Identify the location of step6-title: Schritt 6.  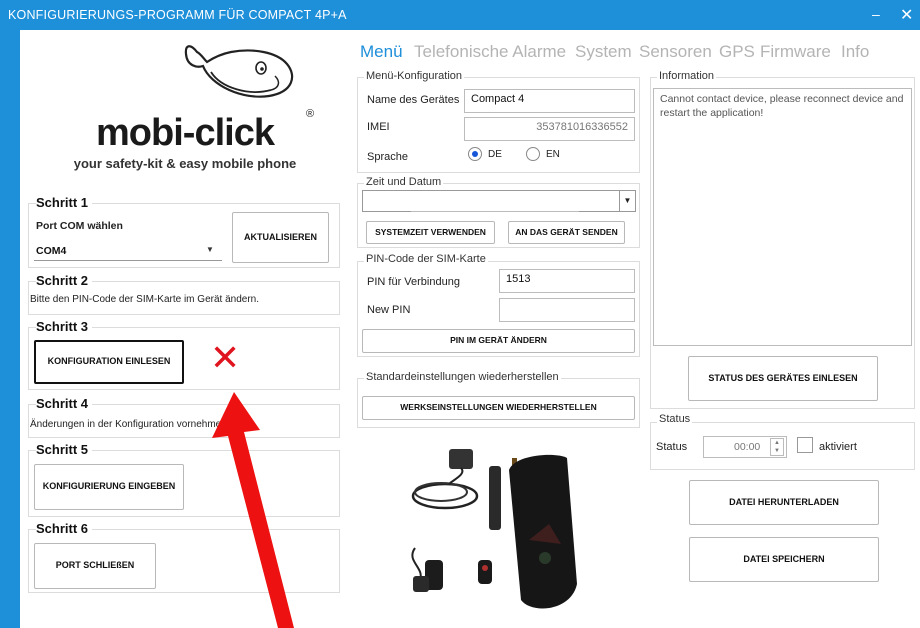
(64, 528).